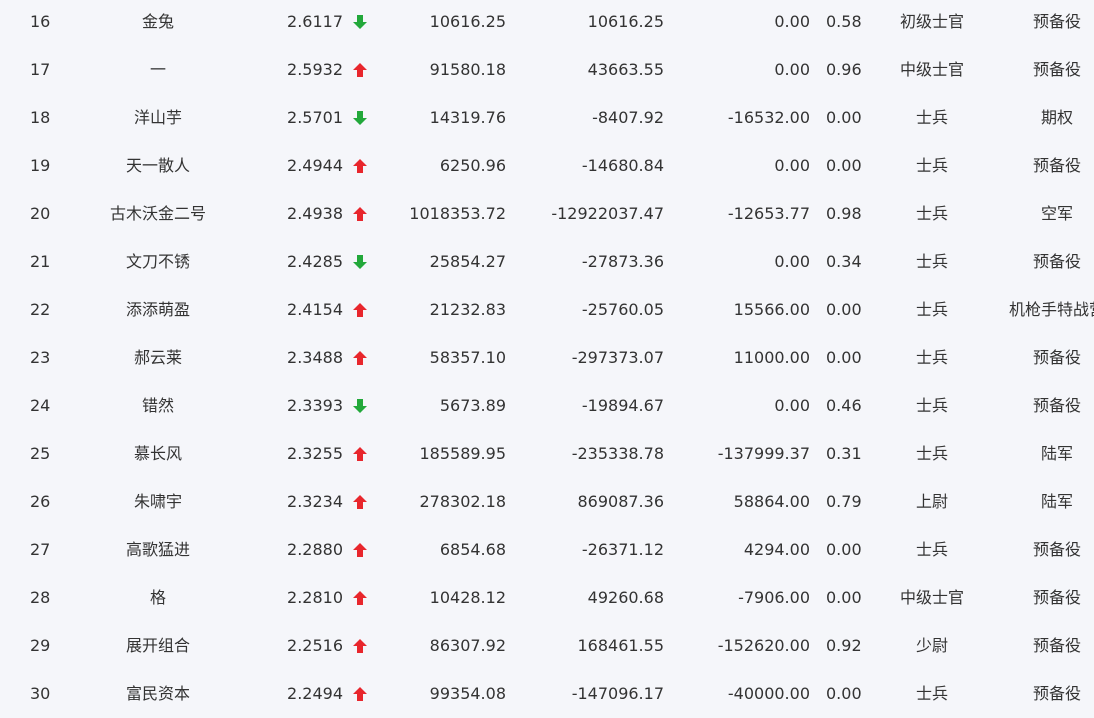  I want to click on value2-cell: -25760.05, so click(622, 309).